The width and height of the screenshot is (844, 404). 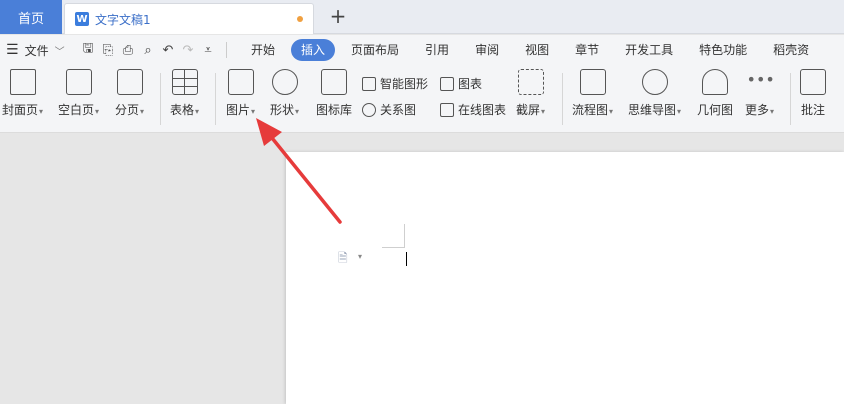 What do you see at coordinates (20, 110) in the screenshot?
I see `cover-page-label: 封面页` at bounding box center [20, 110].